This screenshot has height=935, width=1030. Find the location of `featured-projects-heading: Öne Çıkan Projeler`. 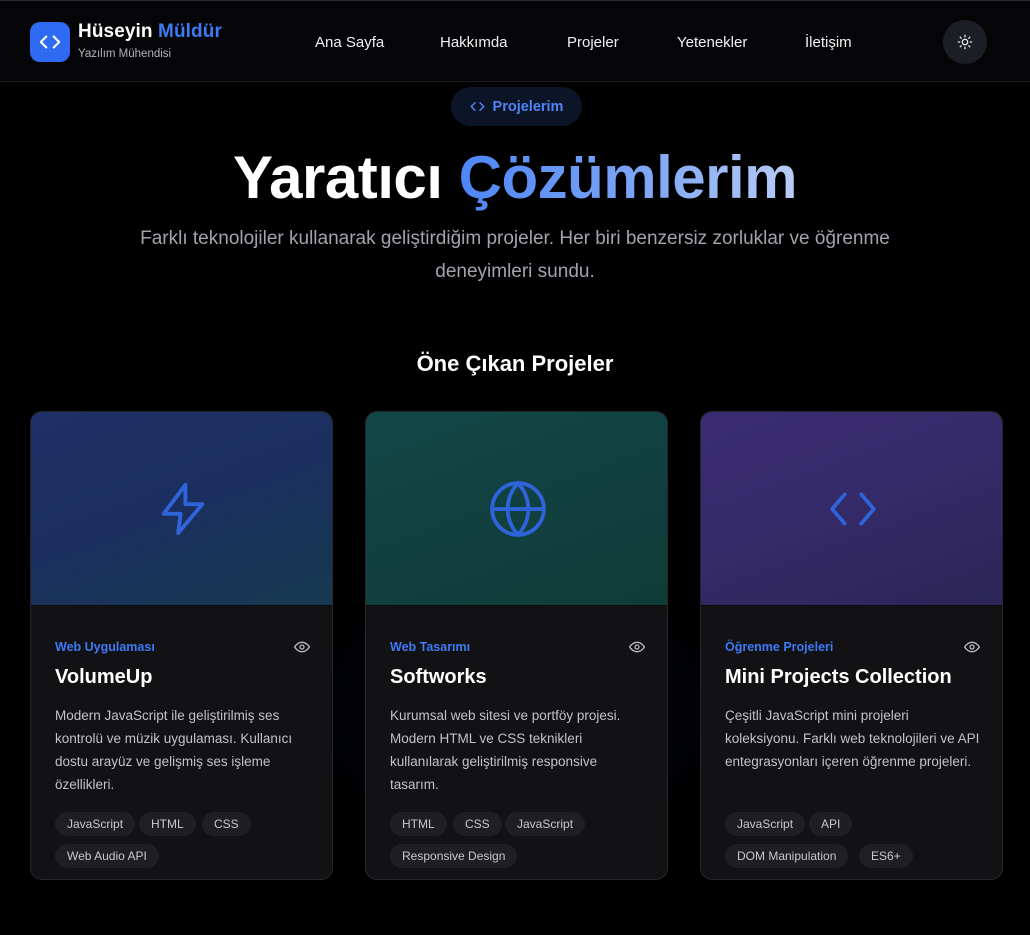

featured-projects-heading: Öne Çıkan Projeler is located at coordinates (515, 363).